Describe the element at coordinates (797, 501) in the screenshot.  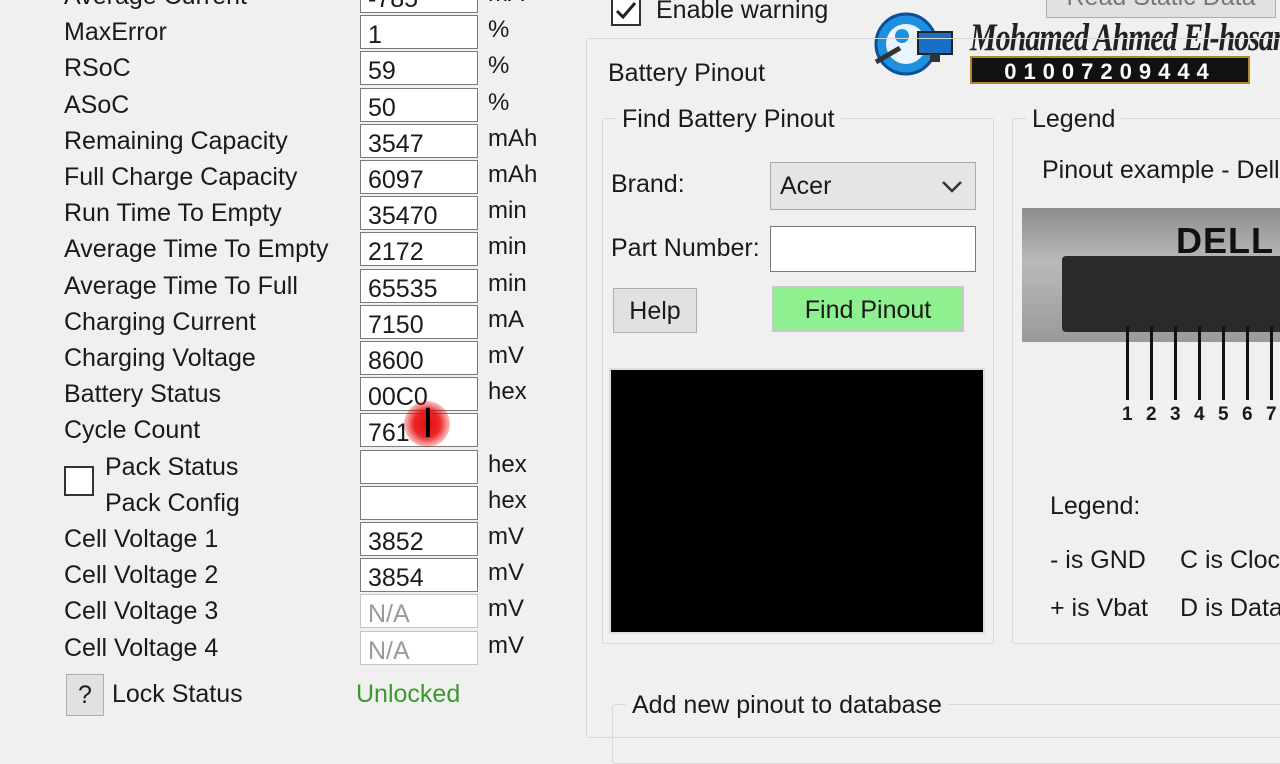
I see `pinout-preview-area` at that location.